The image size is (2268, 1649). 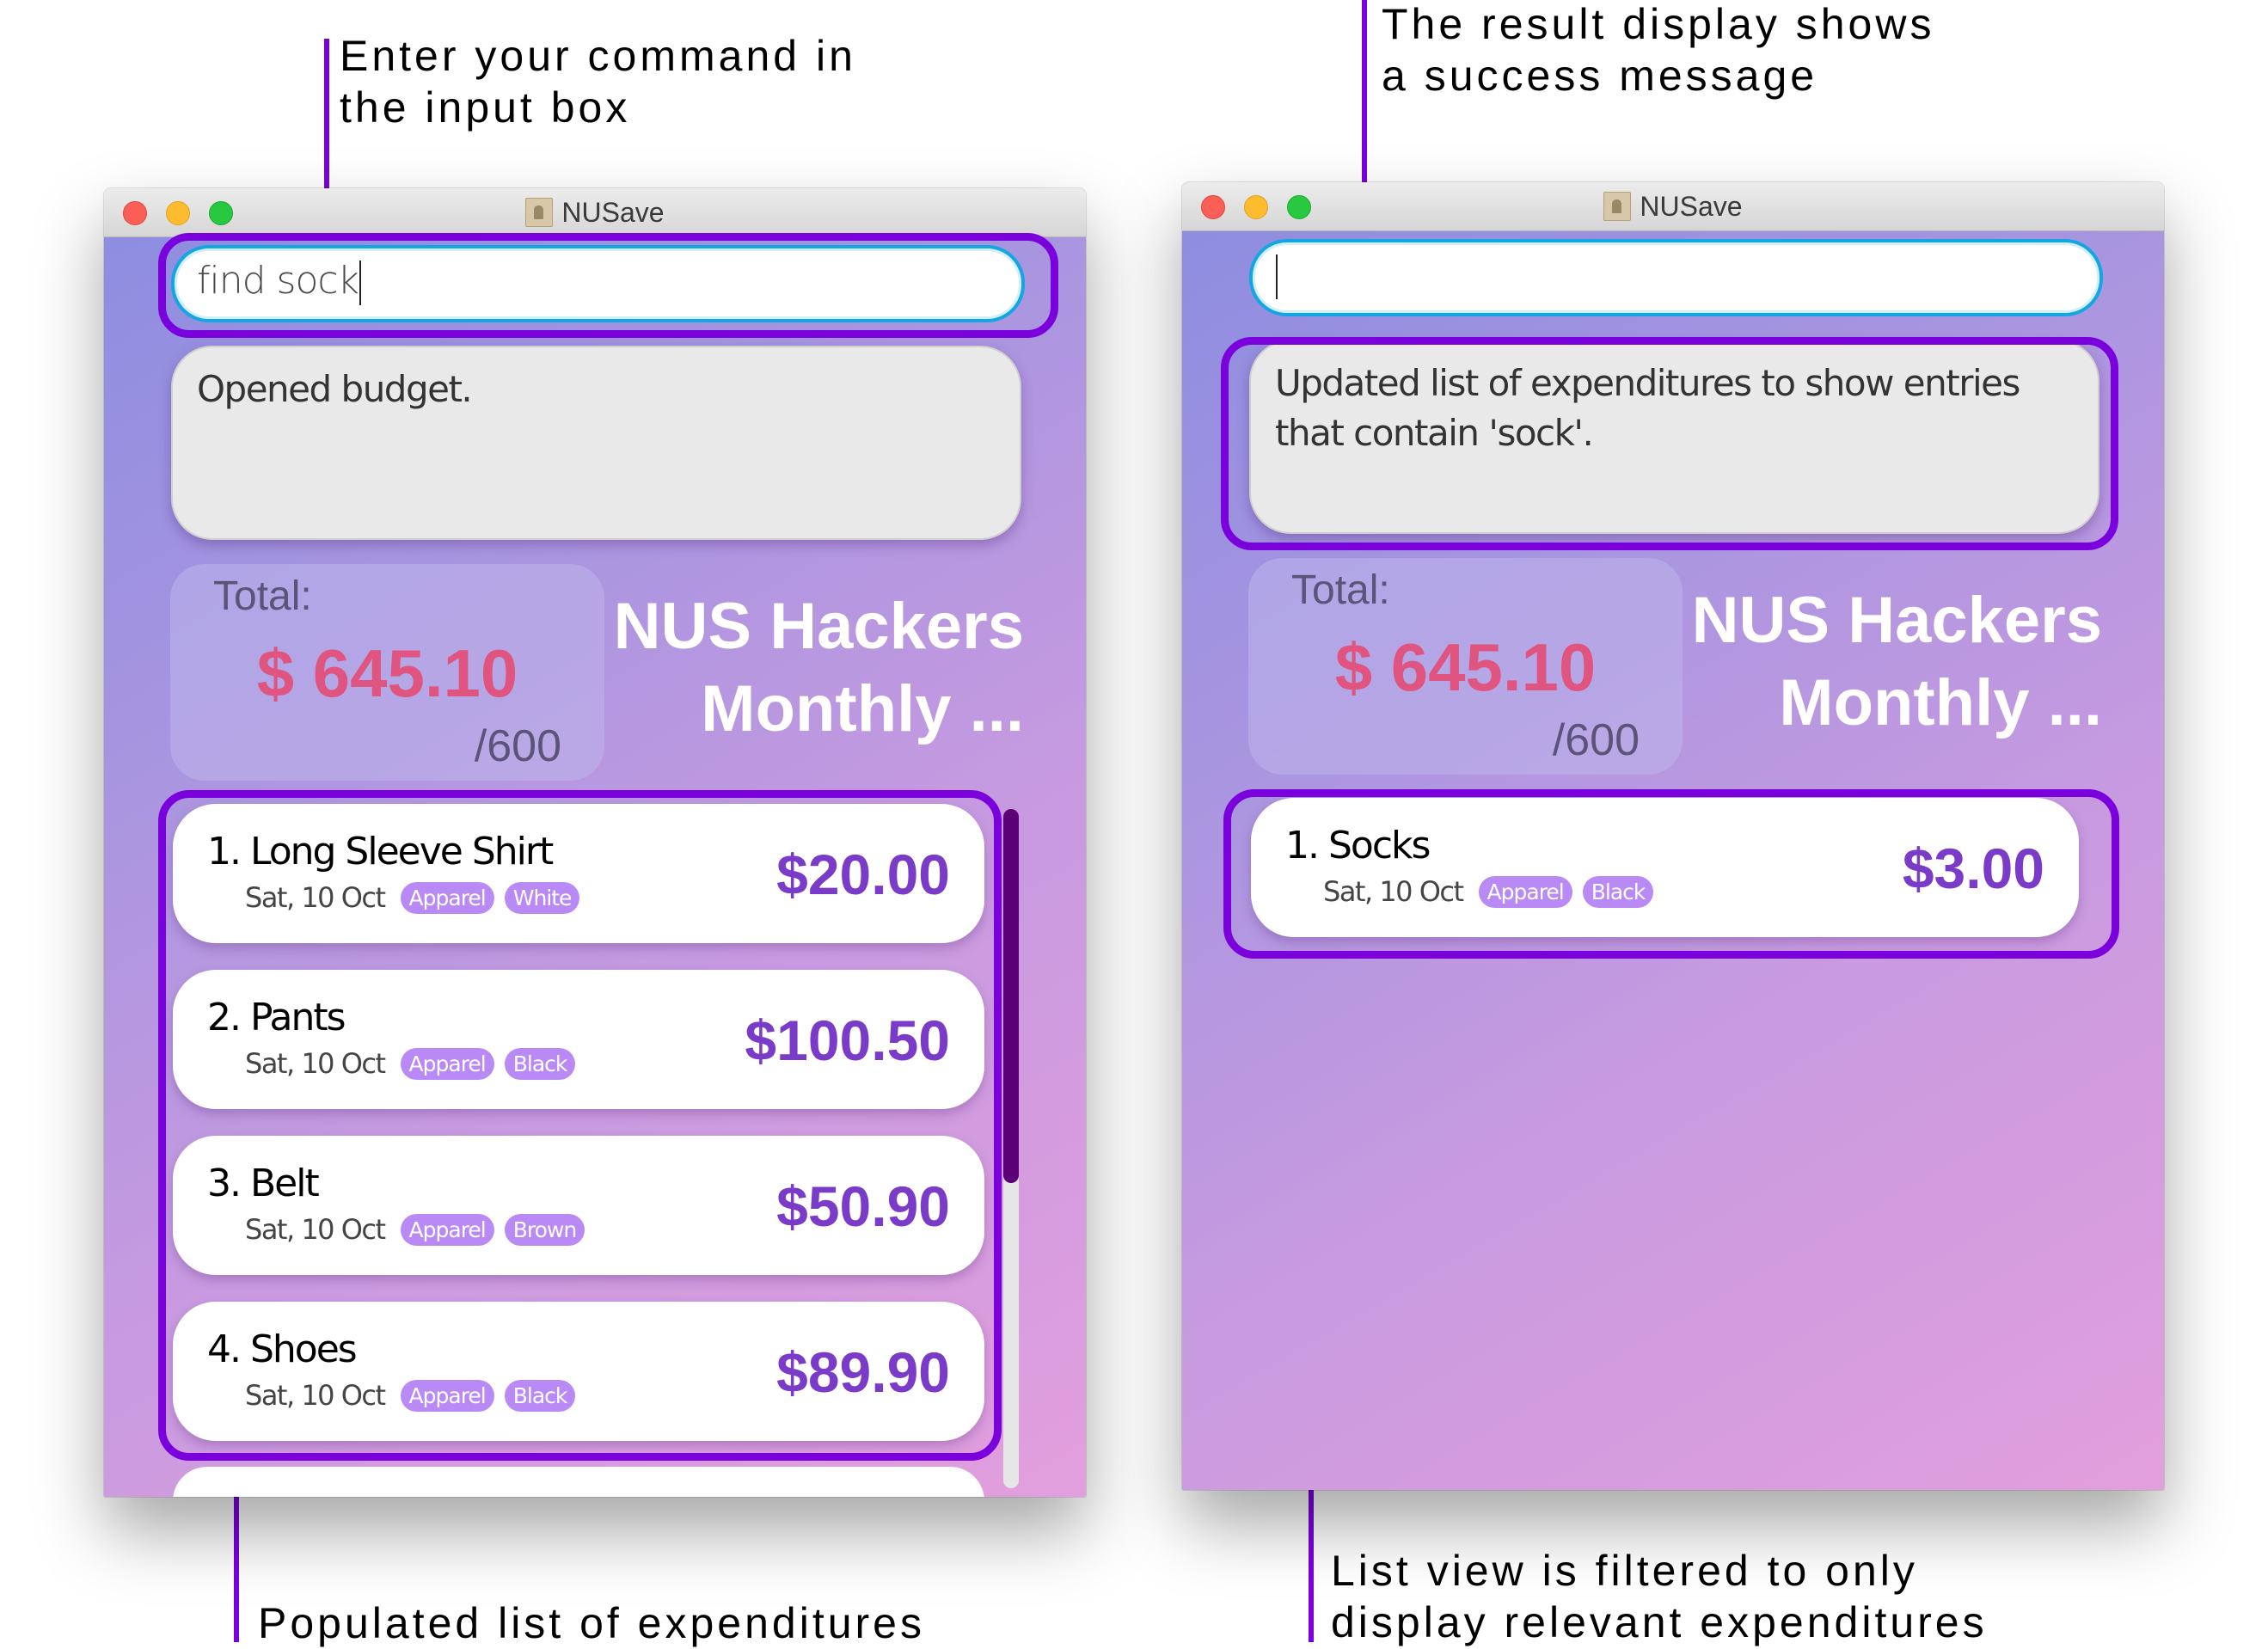 What do you see at coordinates (598, 82) in the screenshot?
I see `annotation-input-box: Enter your command in the input box` at bounding box center [598, 82].